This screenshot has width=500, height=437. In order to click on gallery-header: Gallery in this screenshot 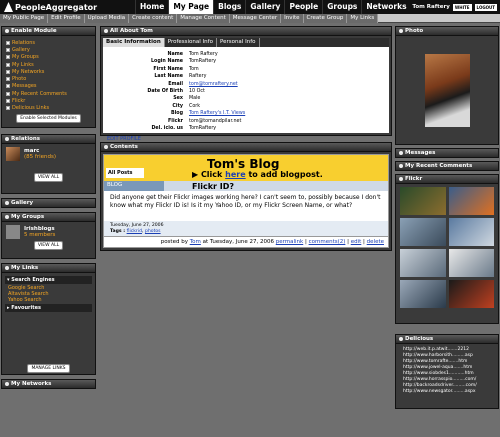, I will do `click(48, 203)`.